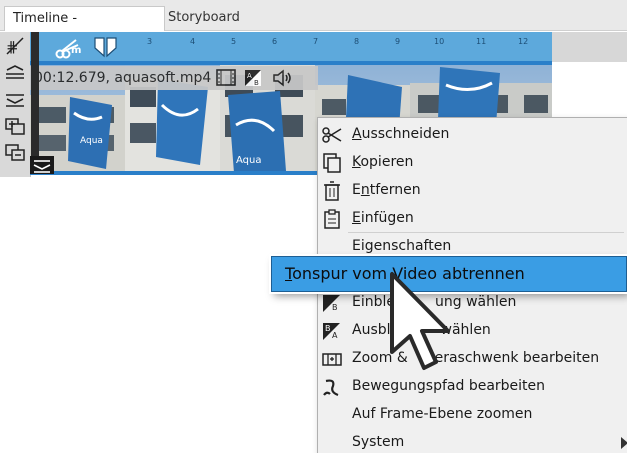 The height and width of the screenshot is (453, 627). Describe the element at coordinates (472, 441) in the screenshot. I see `menu-item-system: System` at that location.